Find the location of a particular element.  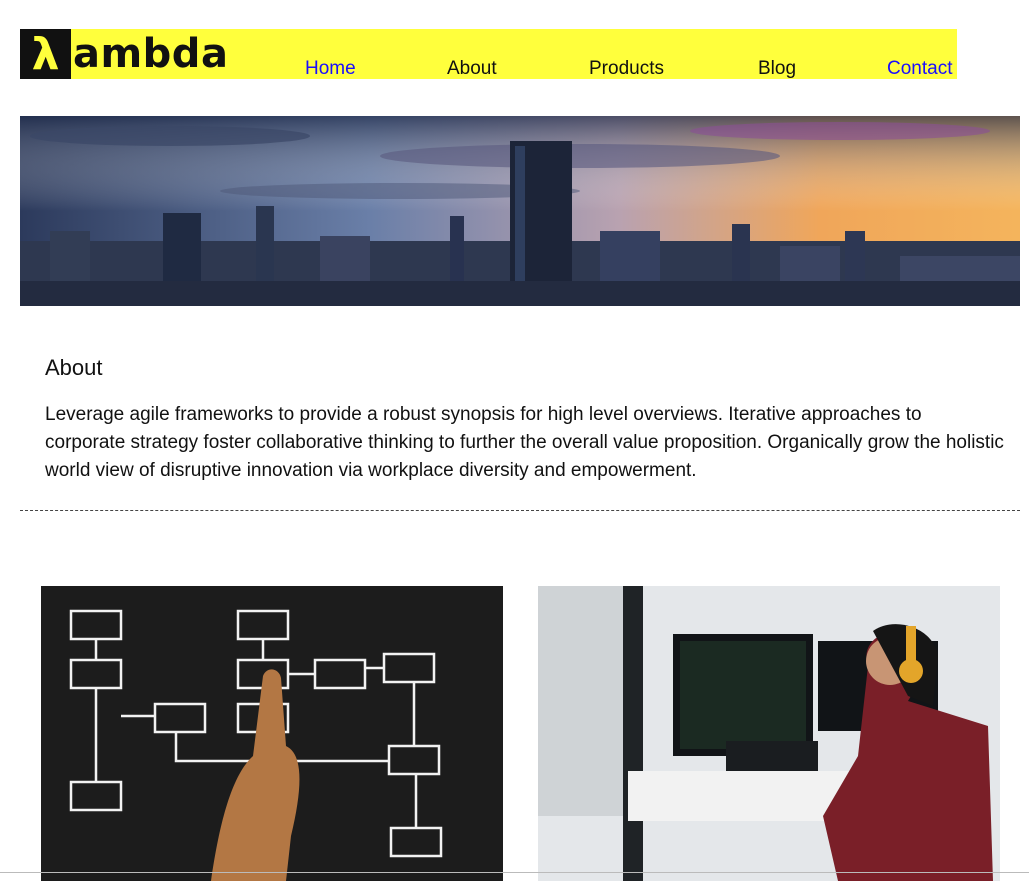

section-divider is located at coordinates (520, 510).